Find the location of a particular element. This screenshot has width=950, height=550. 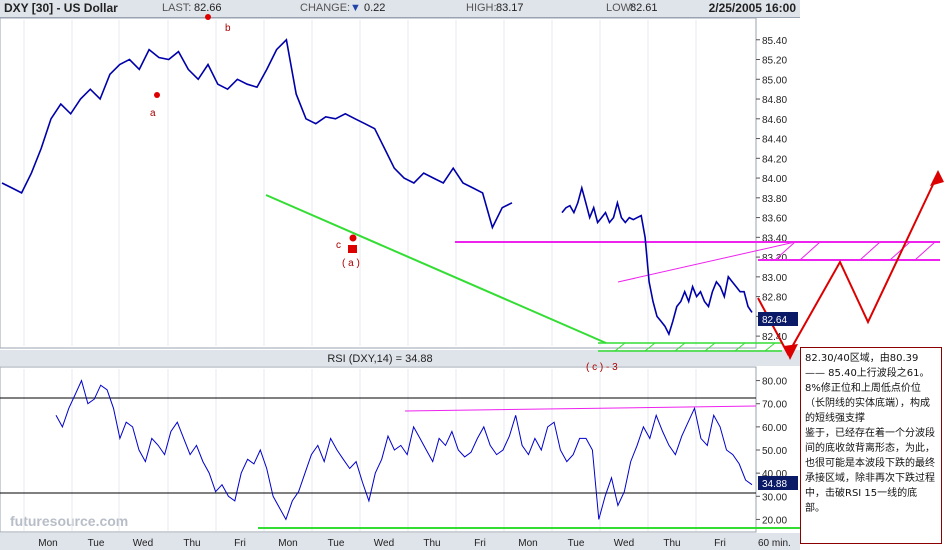

time-unit-label: 60 min. is located at coordinates (774, 543).